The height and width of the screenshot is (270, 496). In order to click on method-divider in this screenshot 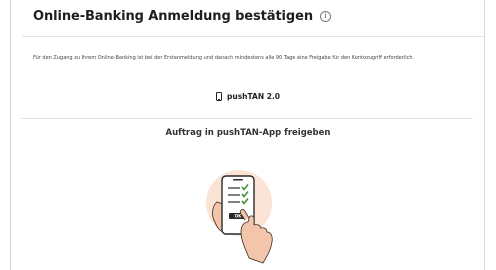, I will do `click(247, 118)`.